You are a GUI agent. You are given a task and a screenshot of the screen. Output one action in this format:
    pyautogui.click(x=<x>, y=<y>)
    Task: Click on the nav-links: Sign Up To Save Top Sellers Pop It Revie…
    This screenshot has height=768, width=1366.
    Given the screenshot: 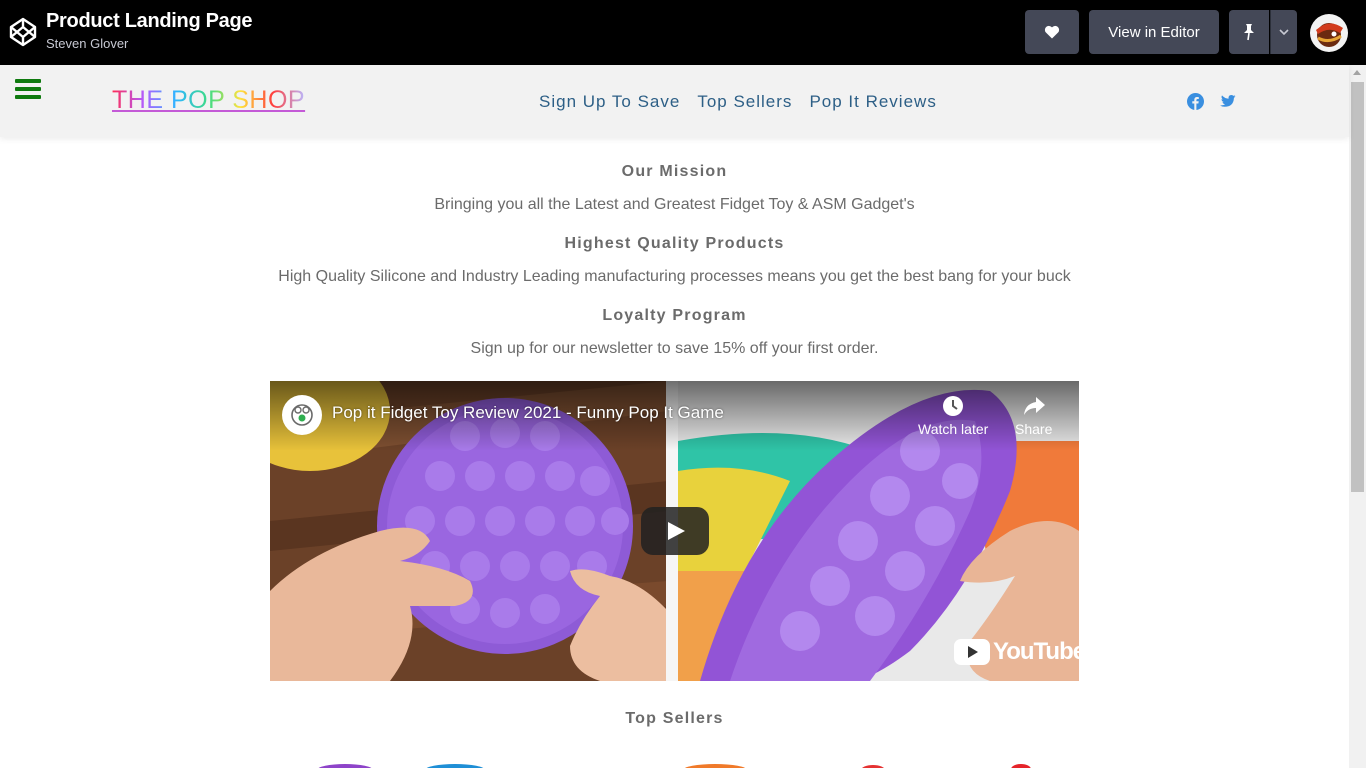 What is the action you would take?
    pyautogui.click(x=746, y=102)
    